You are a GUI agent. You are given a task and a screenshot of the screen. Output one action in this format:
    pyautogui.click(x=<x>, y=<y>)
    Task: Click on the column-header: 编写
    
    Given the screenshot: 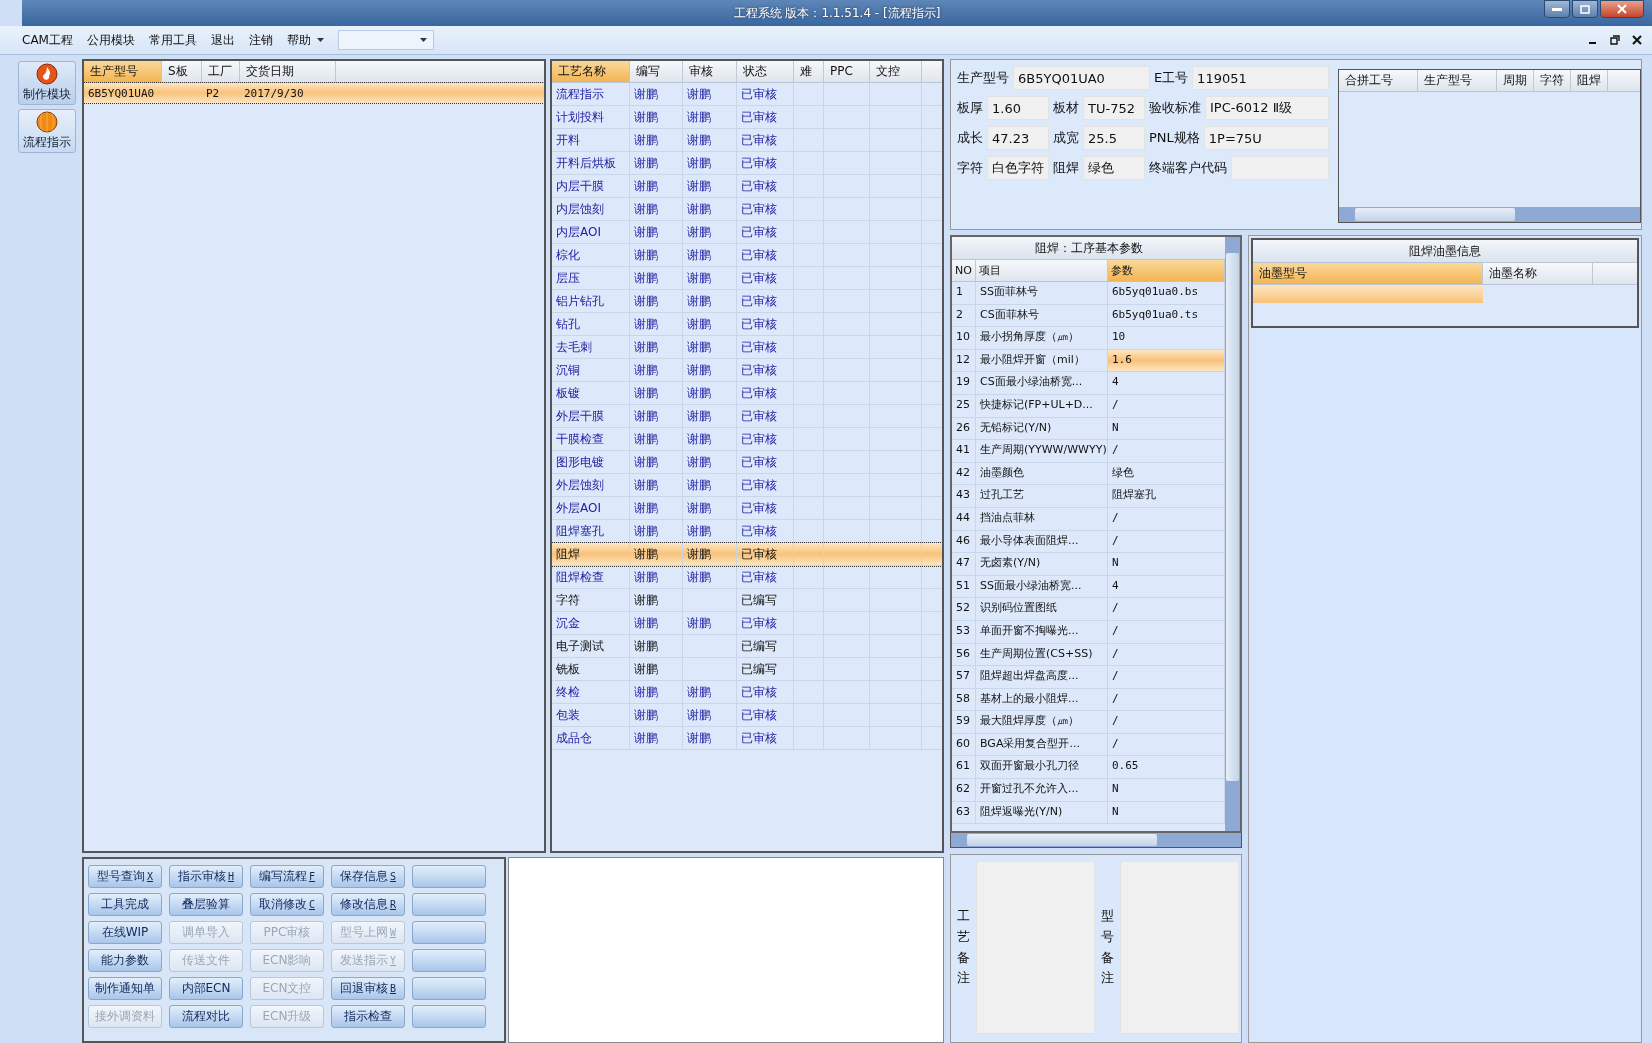 What is the action you would take?
    pyautogui.click(x=656, y=71)
    